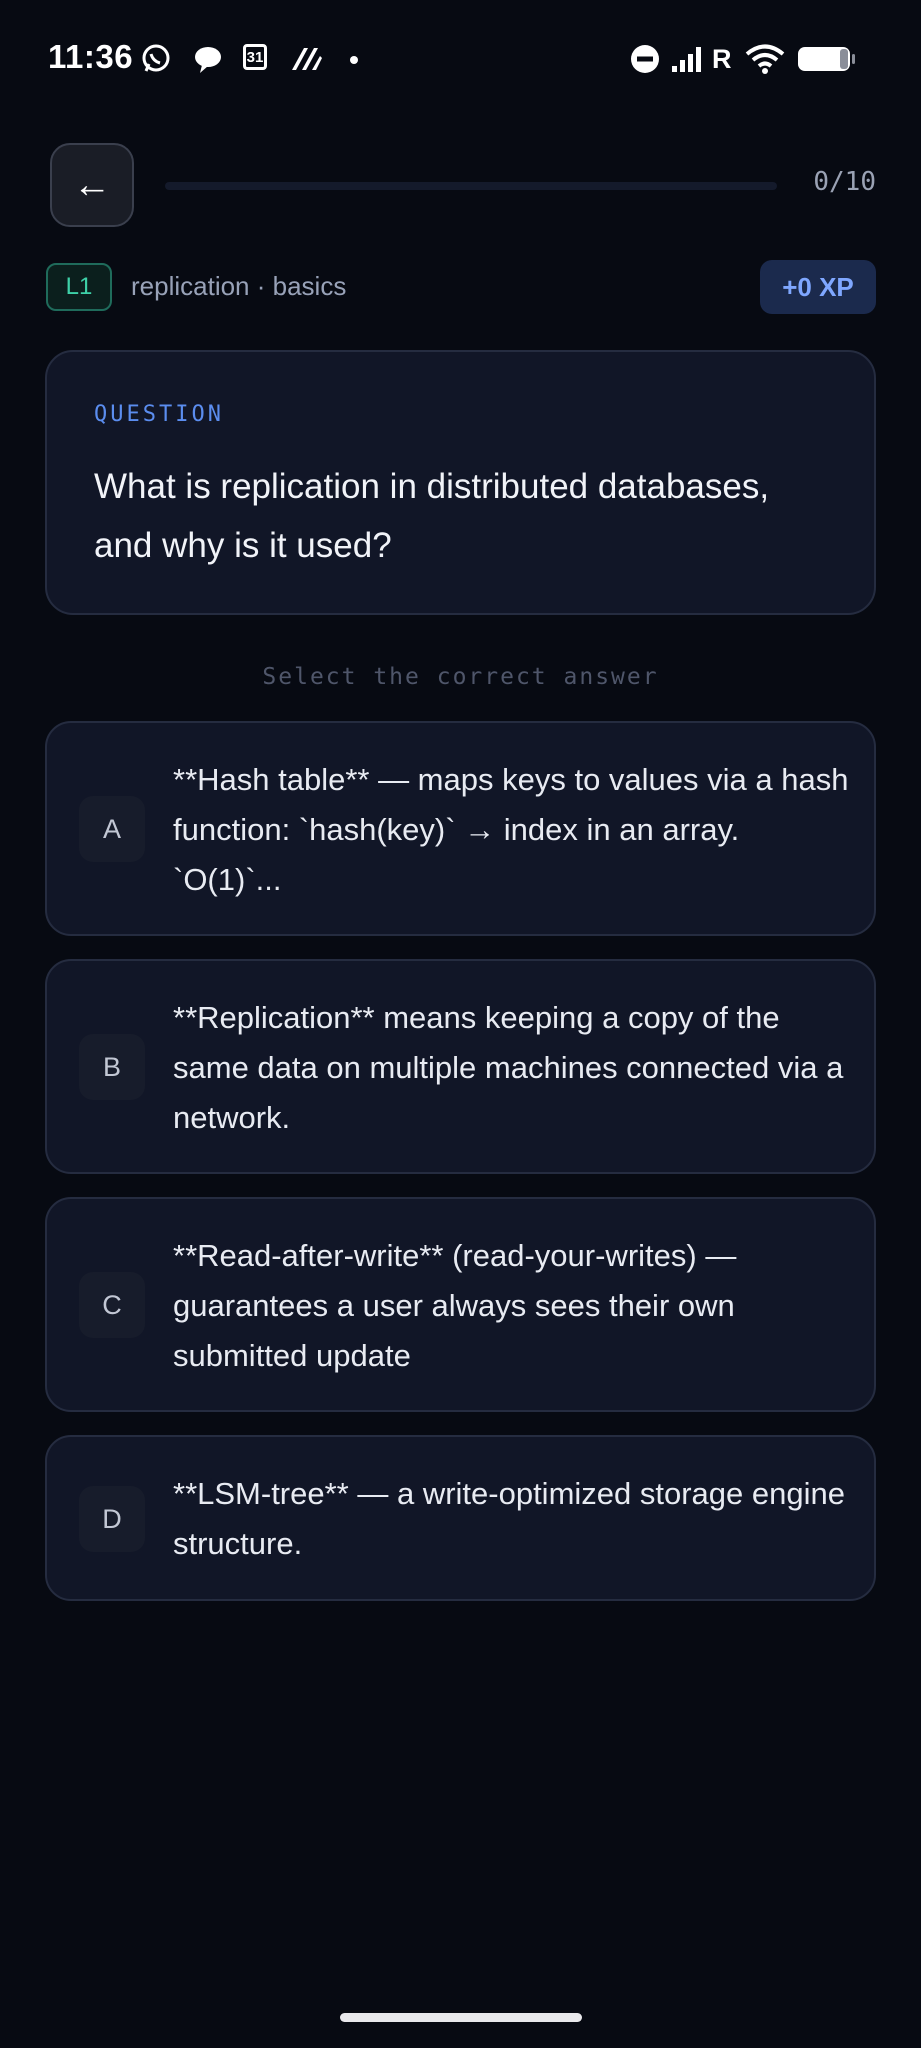  What do you see at coordinates (354, 60) in the screenshot?
I see `notification-dot-icon` at bounding box center [354, 60].